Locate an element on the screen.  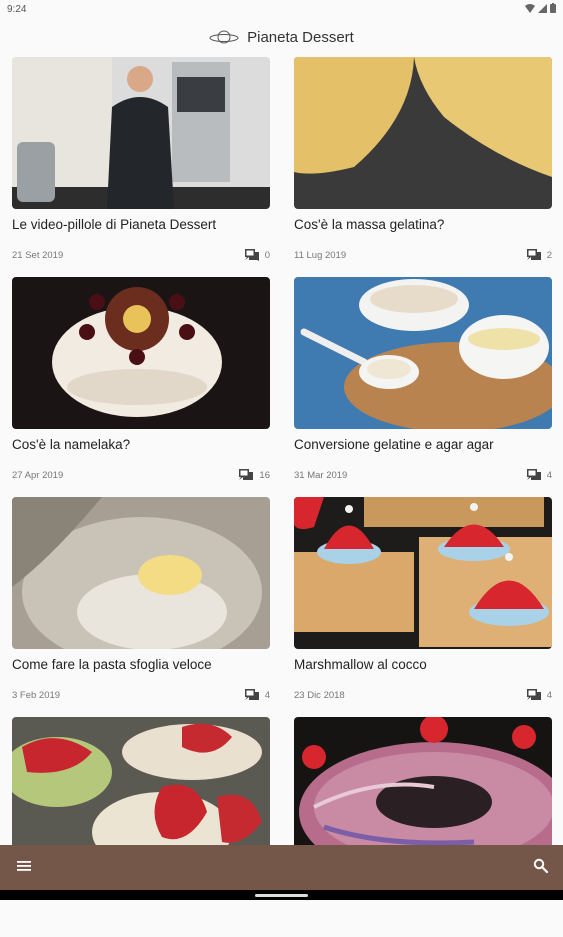
gesture-handle is located at coordinates (281, 895).